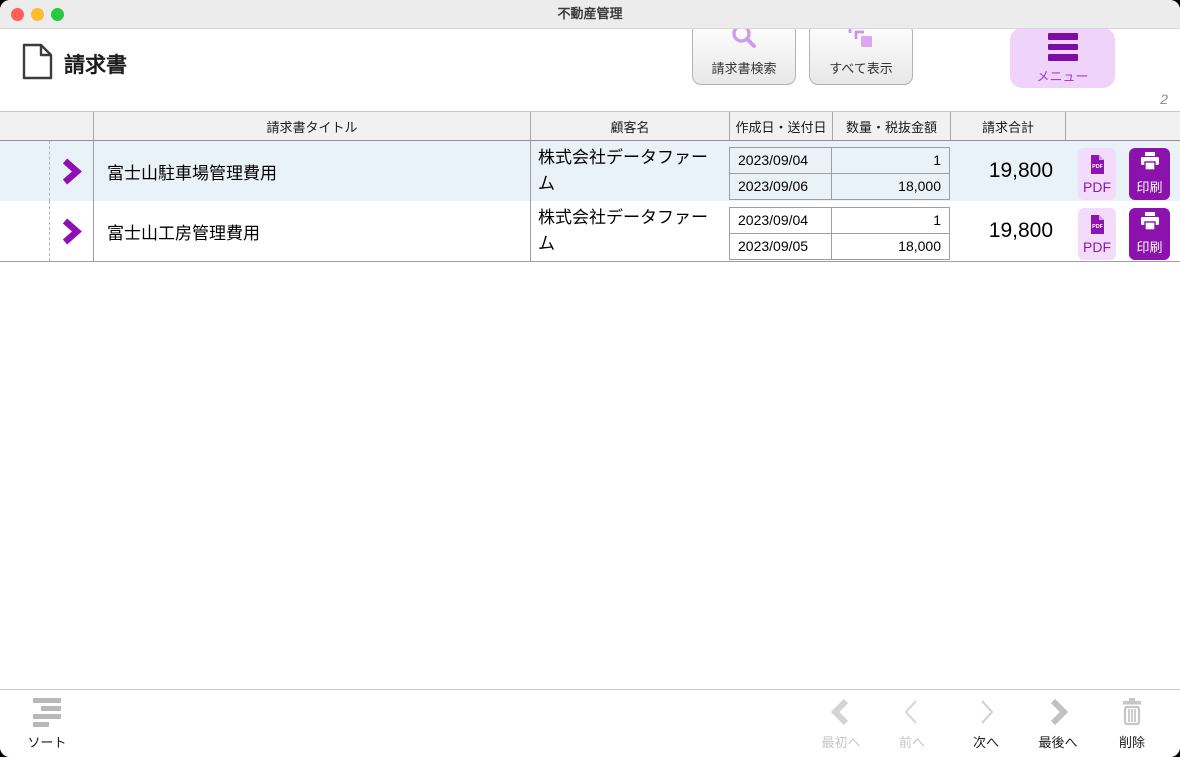 The image size is (1180, 757). I want to click on titlebar: 不動産管理, so click(590, 14).